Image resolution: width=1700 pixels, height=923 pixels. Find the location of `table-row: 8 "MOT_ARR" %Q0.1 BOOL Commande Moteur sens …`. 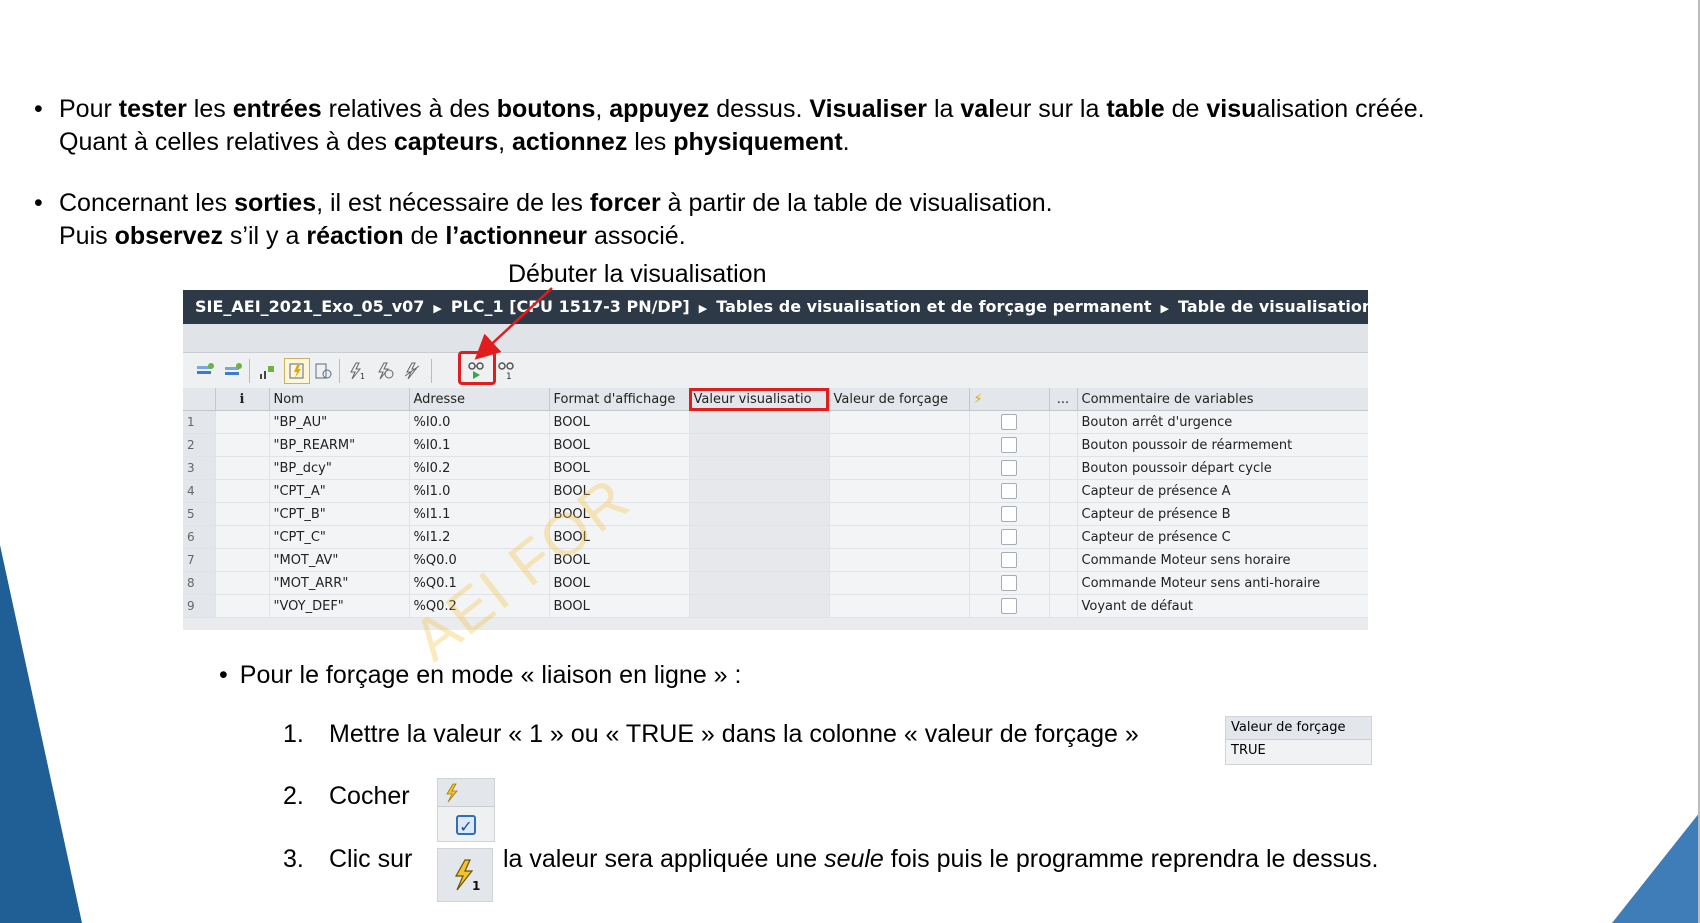

table-row: 8 "MOT_ARR" %Q0.1 BOOL Commande Moteur sens … is located at coordinates (775, 583).